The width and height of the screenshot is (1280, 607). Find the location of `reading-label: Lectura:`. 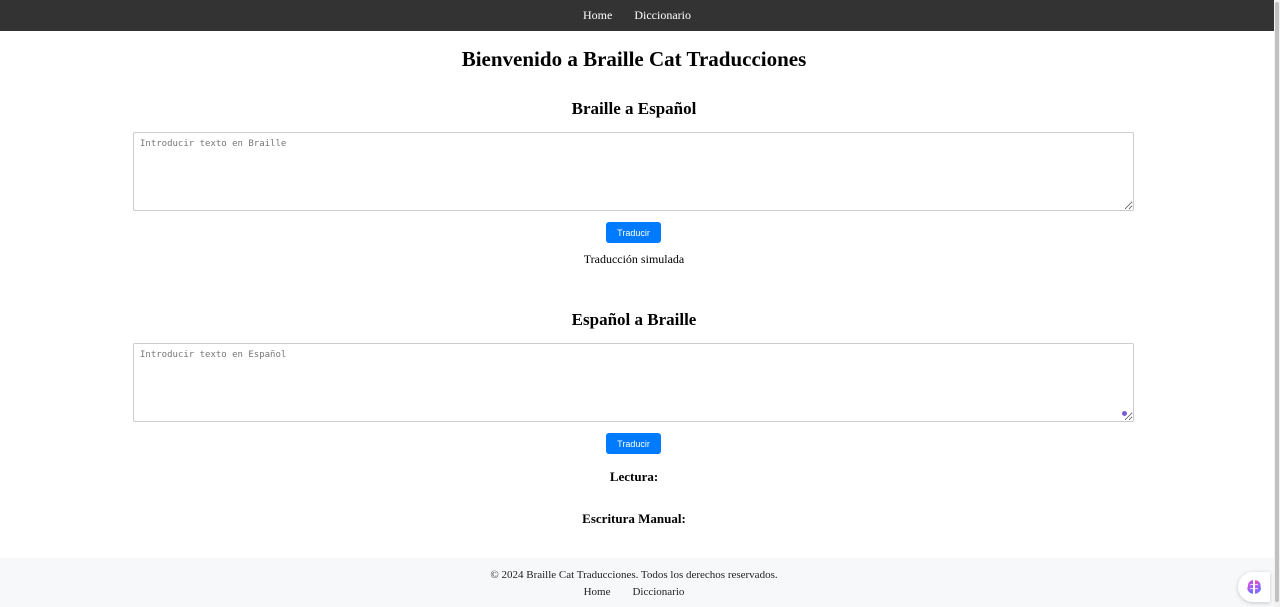

reading-label: Lectura: is located at coordinates (634, 476).